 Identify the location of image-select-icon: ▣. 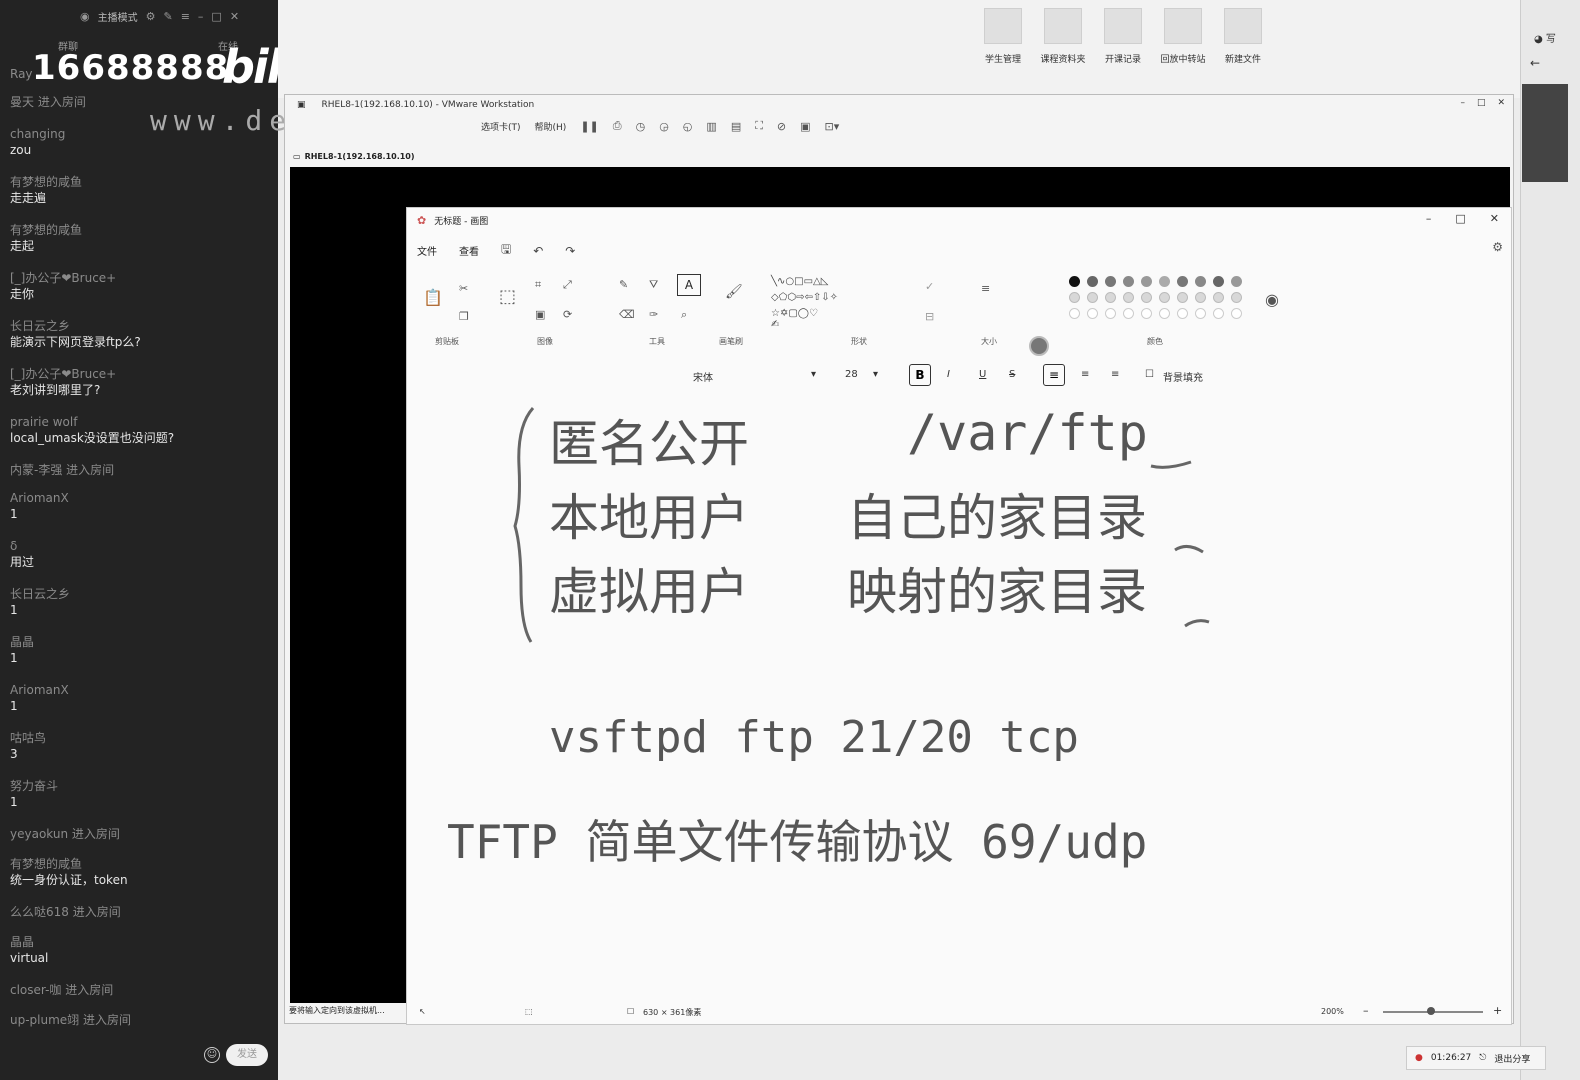
(540, 314).